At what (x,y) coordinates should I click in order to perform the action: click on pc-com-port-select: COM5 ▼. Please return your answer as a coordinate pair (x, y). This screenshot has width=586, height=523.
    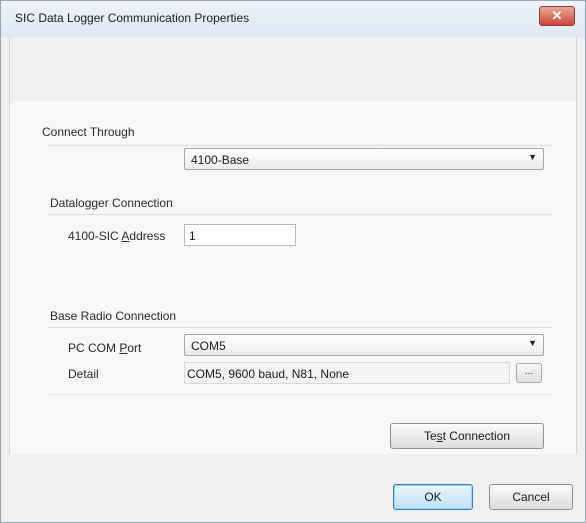
    Looking at the image, I should click on (364, 345).